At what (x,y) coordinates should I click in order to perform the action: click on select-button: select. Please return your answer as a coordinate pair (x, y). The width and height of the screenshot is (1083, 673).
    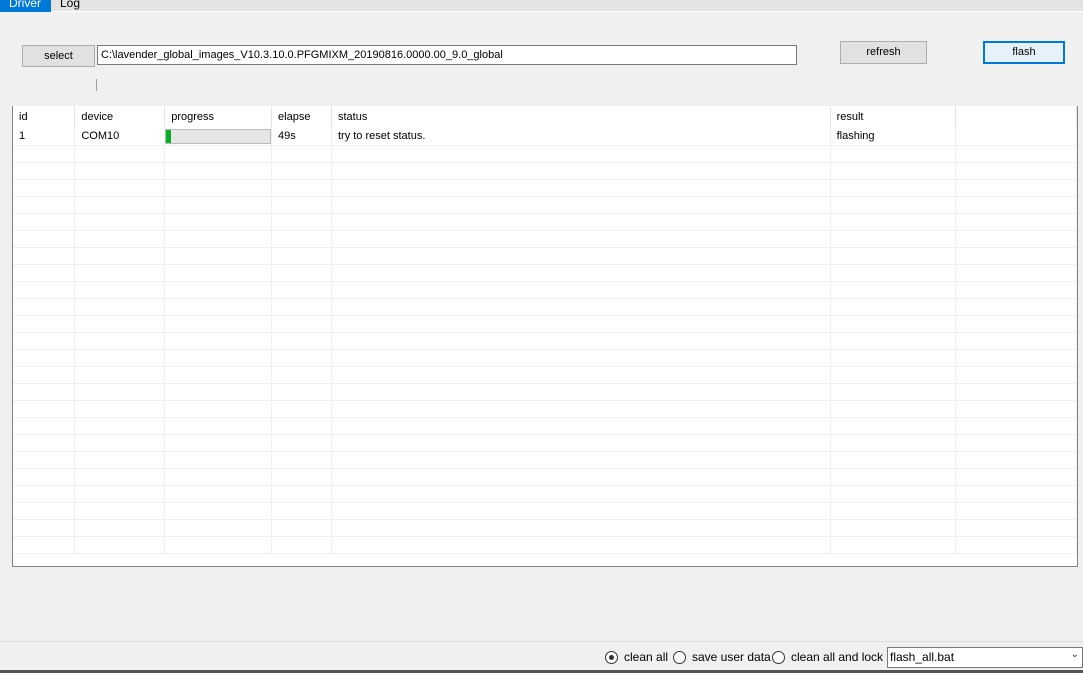
    Looking at the image, I should click on (58, 56).